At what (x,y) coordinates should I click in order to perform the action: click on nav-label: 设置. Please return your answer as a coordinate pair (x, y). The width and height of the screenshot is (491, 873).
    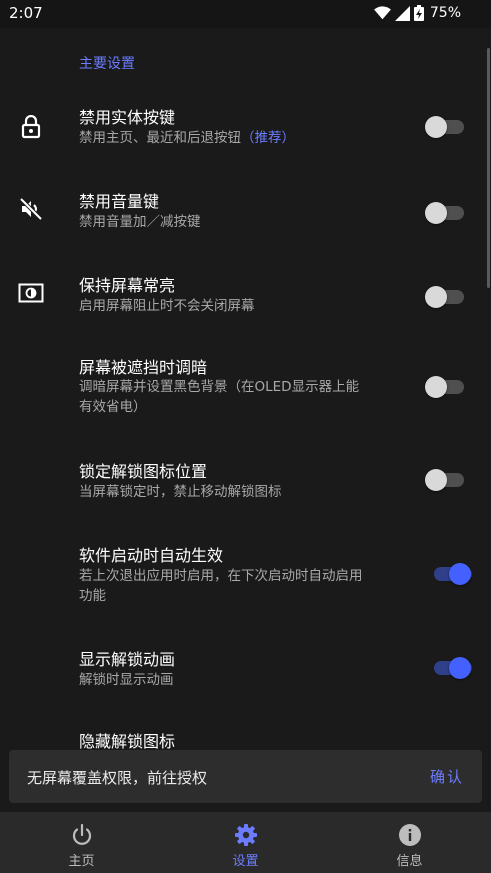
    Looking at the image, I should click on (245, 861).